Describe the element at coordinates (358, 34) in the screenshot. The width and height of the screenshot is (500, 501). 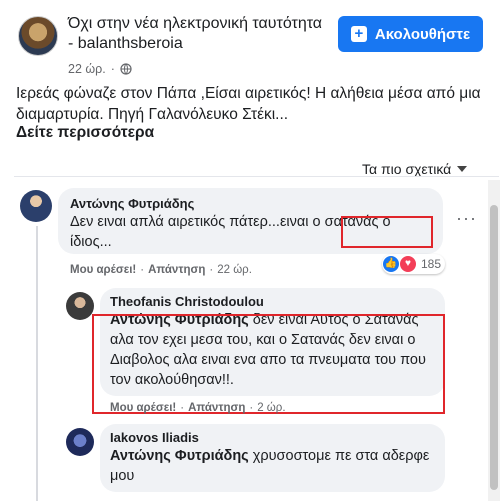
I see `add-page-icon: +` at that location.